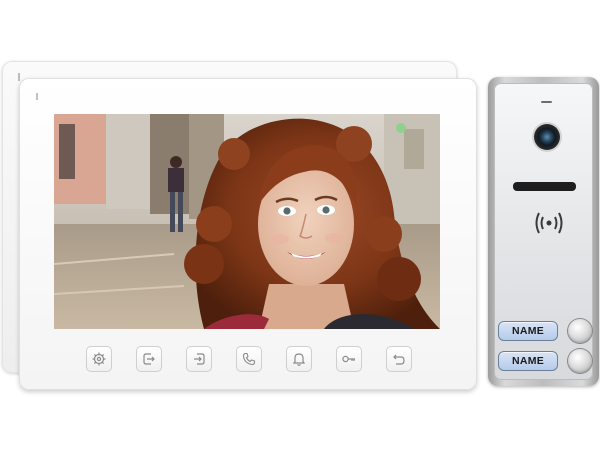 The width and height of the screenshot is (600, 450). I want to click on bell-icon, so click(299, 359).